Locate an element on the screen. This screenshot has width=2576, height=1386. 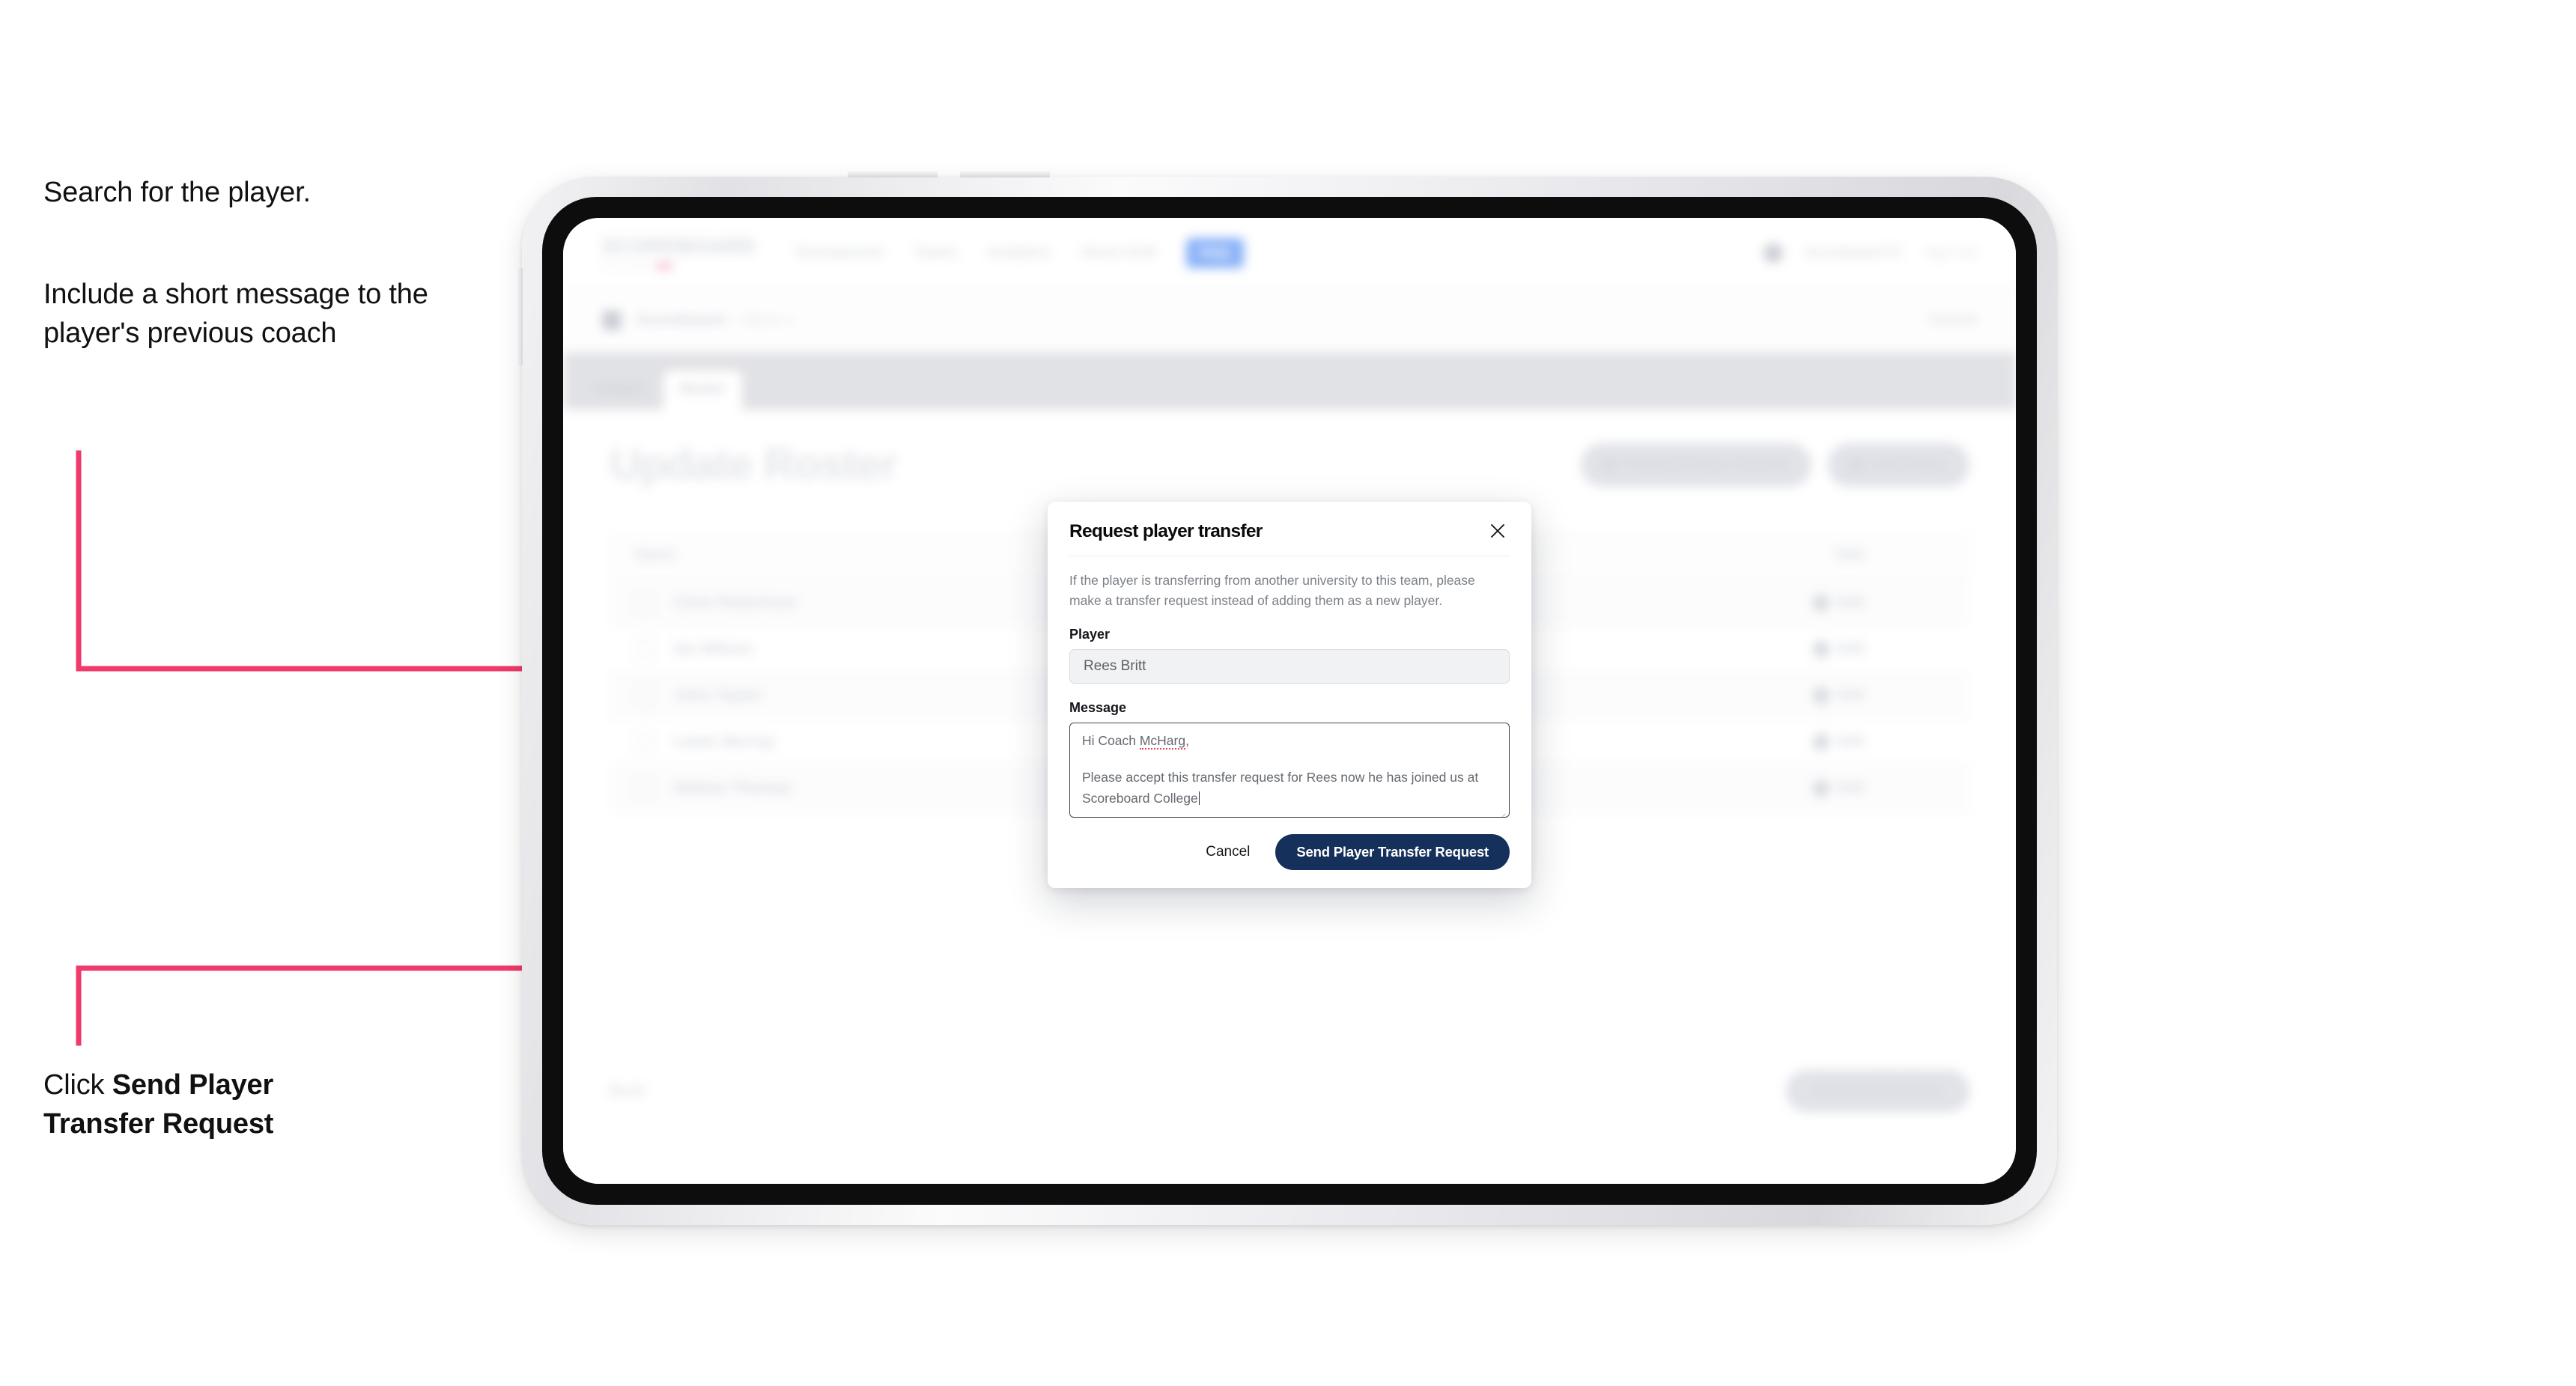
annotation-click-send: Click Send Player Transfer Request is located at coordinates (238, 1104).